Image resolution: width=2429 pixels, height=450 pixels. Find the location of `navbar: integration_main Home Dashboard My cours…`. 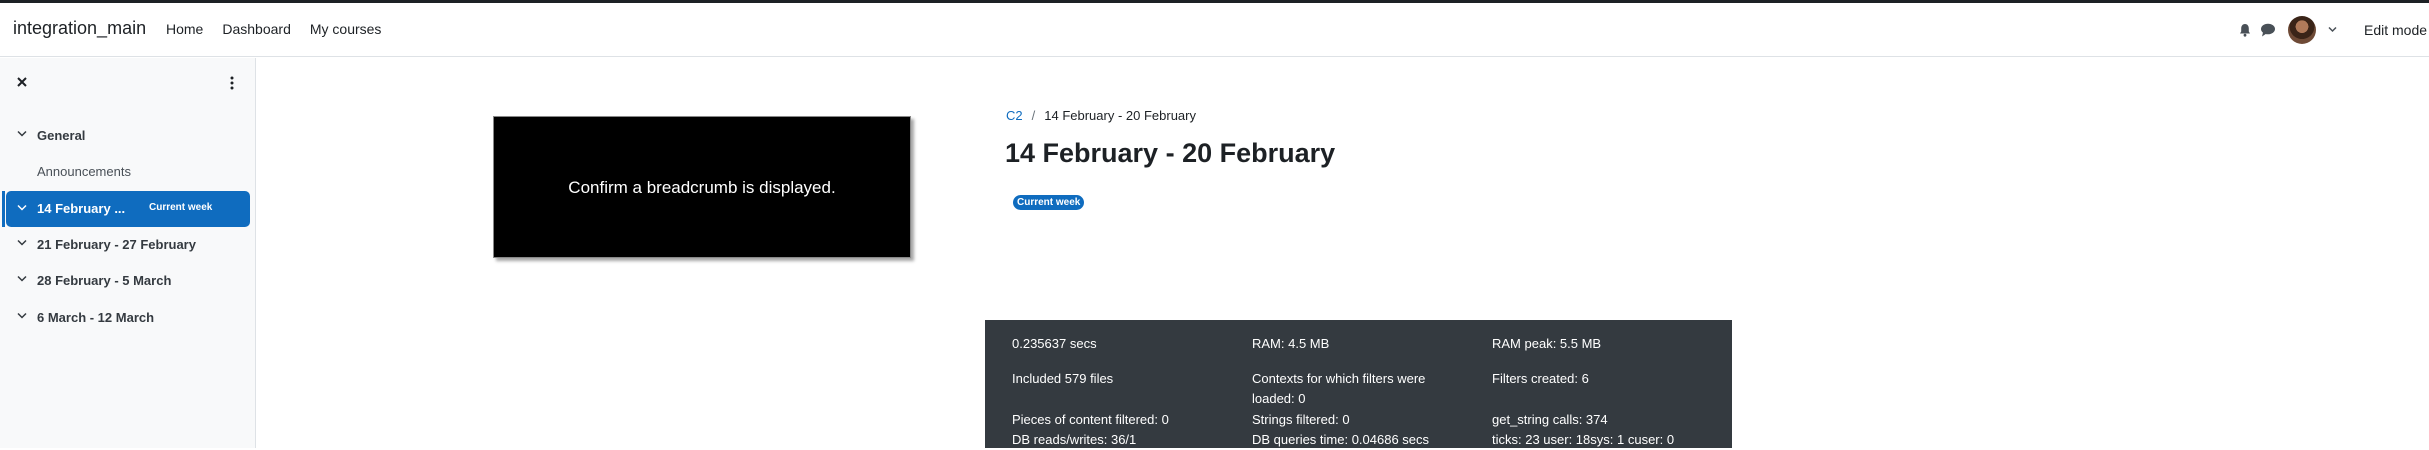

navbar: integration_main Home Dashboard My cours… is located at coordinates (1214, 30).